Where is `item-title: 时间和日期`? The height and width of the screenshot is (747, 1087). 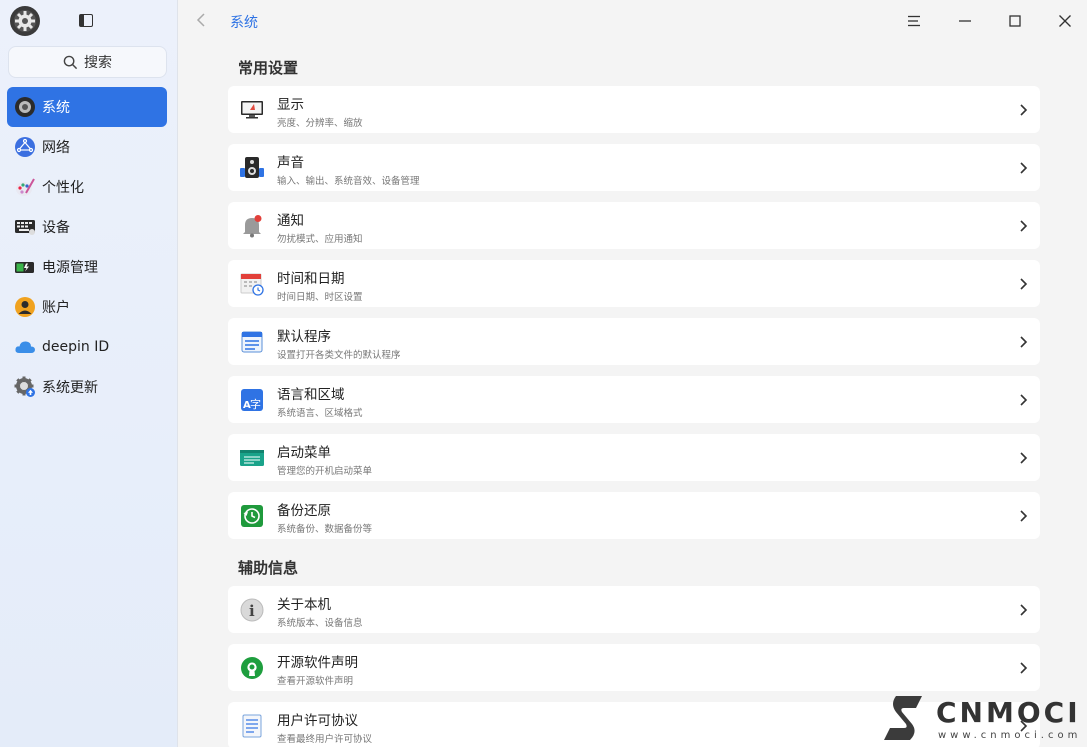 item-title: 时间和日期 is located at coordinates (311, 279).